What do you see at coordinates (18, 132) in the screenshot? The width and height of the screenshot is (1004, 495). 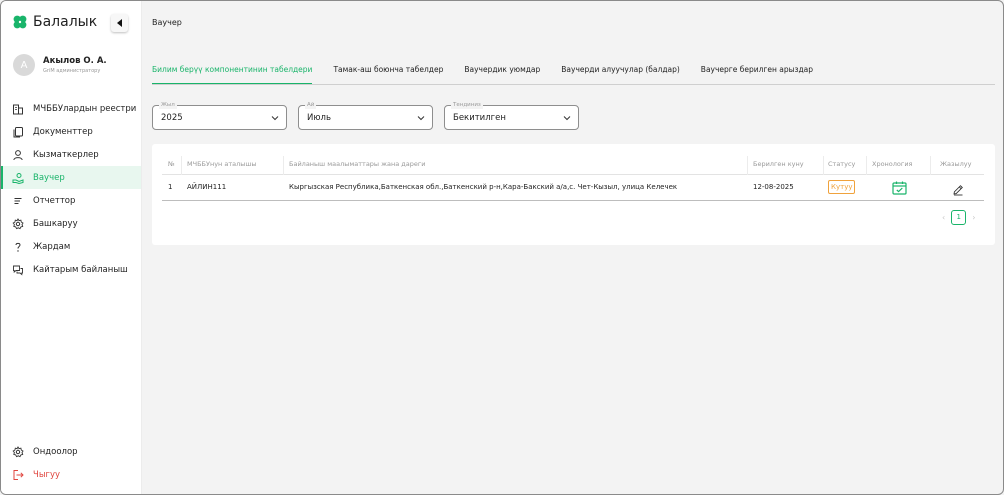 I see `documents-icon` at bounding box center [18, 132].